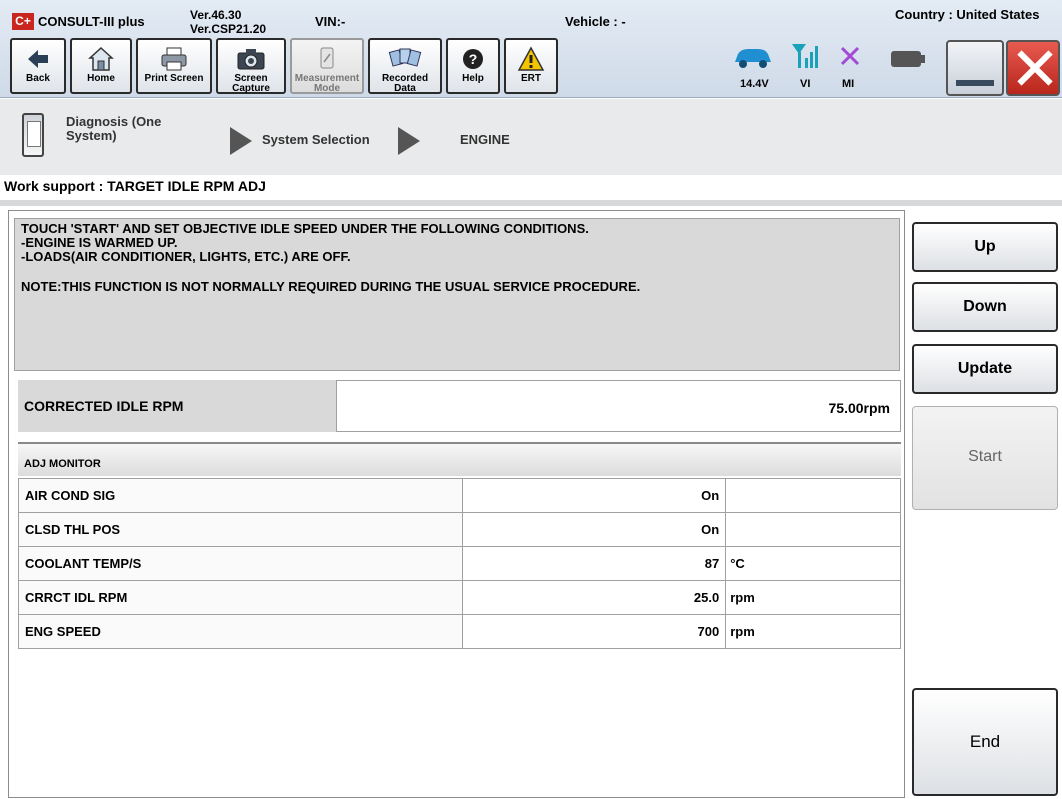 The height and width of the screenshot is (799, 1062). I want to click on monitor-item-name: COOLANT TEMP/S, so click(240, 563).